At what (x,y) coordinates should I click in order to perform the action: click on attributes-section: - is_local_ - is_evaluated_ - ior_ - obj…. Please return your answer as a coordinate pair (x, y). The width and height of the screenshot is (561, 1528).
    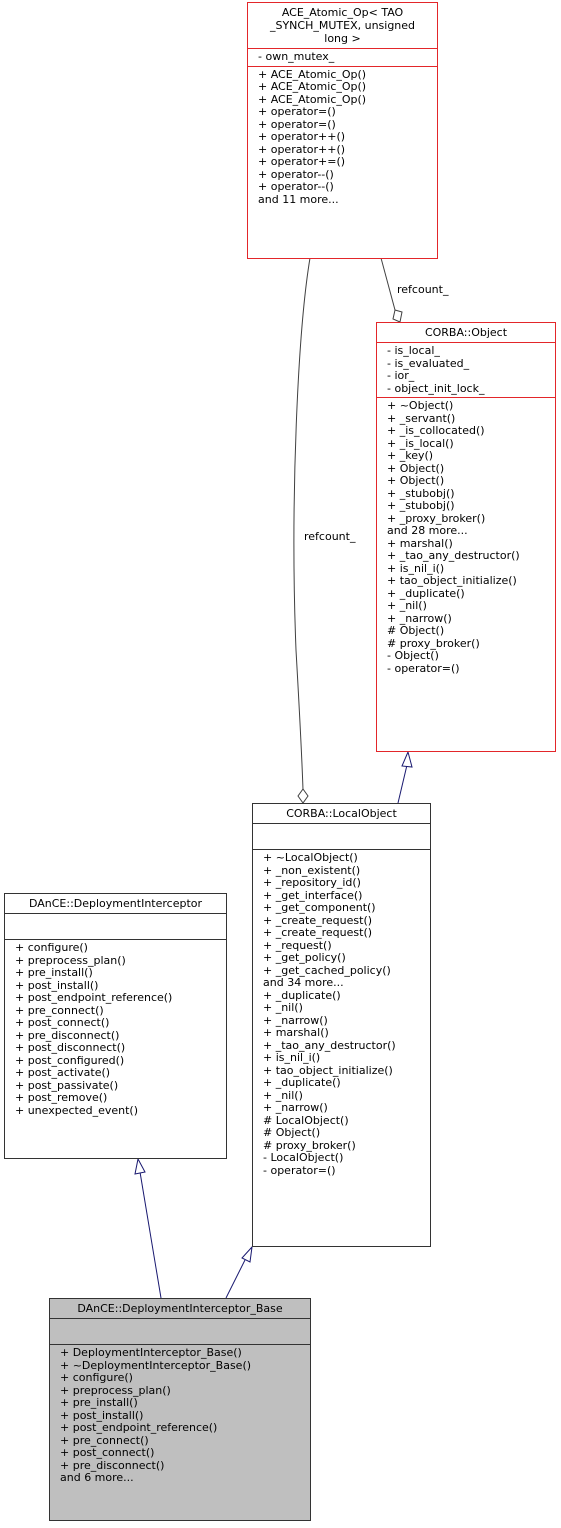
    Looking at the image, I should click on (466, 369).